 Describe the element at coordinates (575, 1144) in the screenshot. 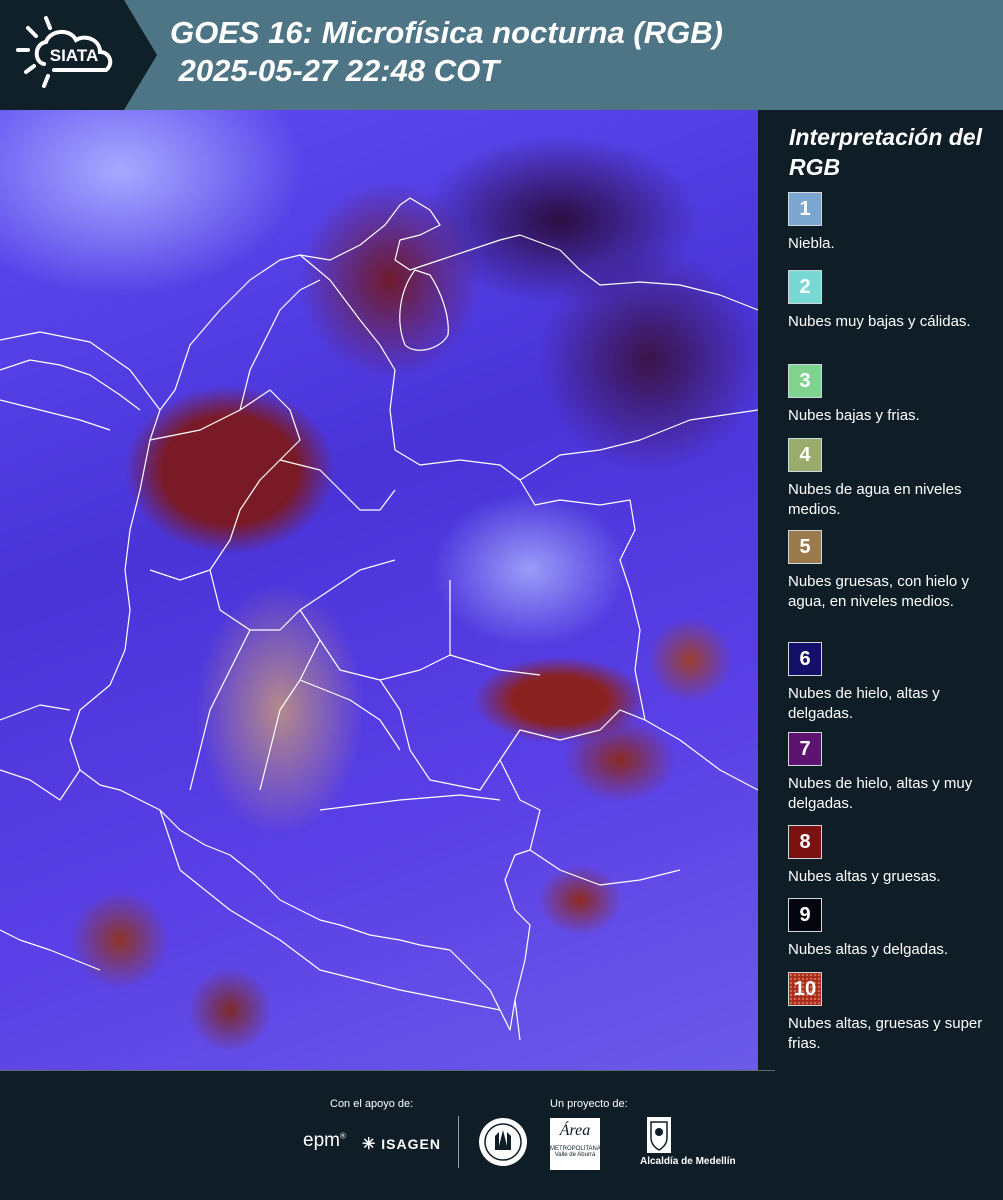

I see `area-metropolitana-logo: Área METROPOLITANA Valle de Aburrá` at that location.